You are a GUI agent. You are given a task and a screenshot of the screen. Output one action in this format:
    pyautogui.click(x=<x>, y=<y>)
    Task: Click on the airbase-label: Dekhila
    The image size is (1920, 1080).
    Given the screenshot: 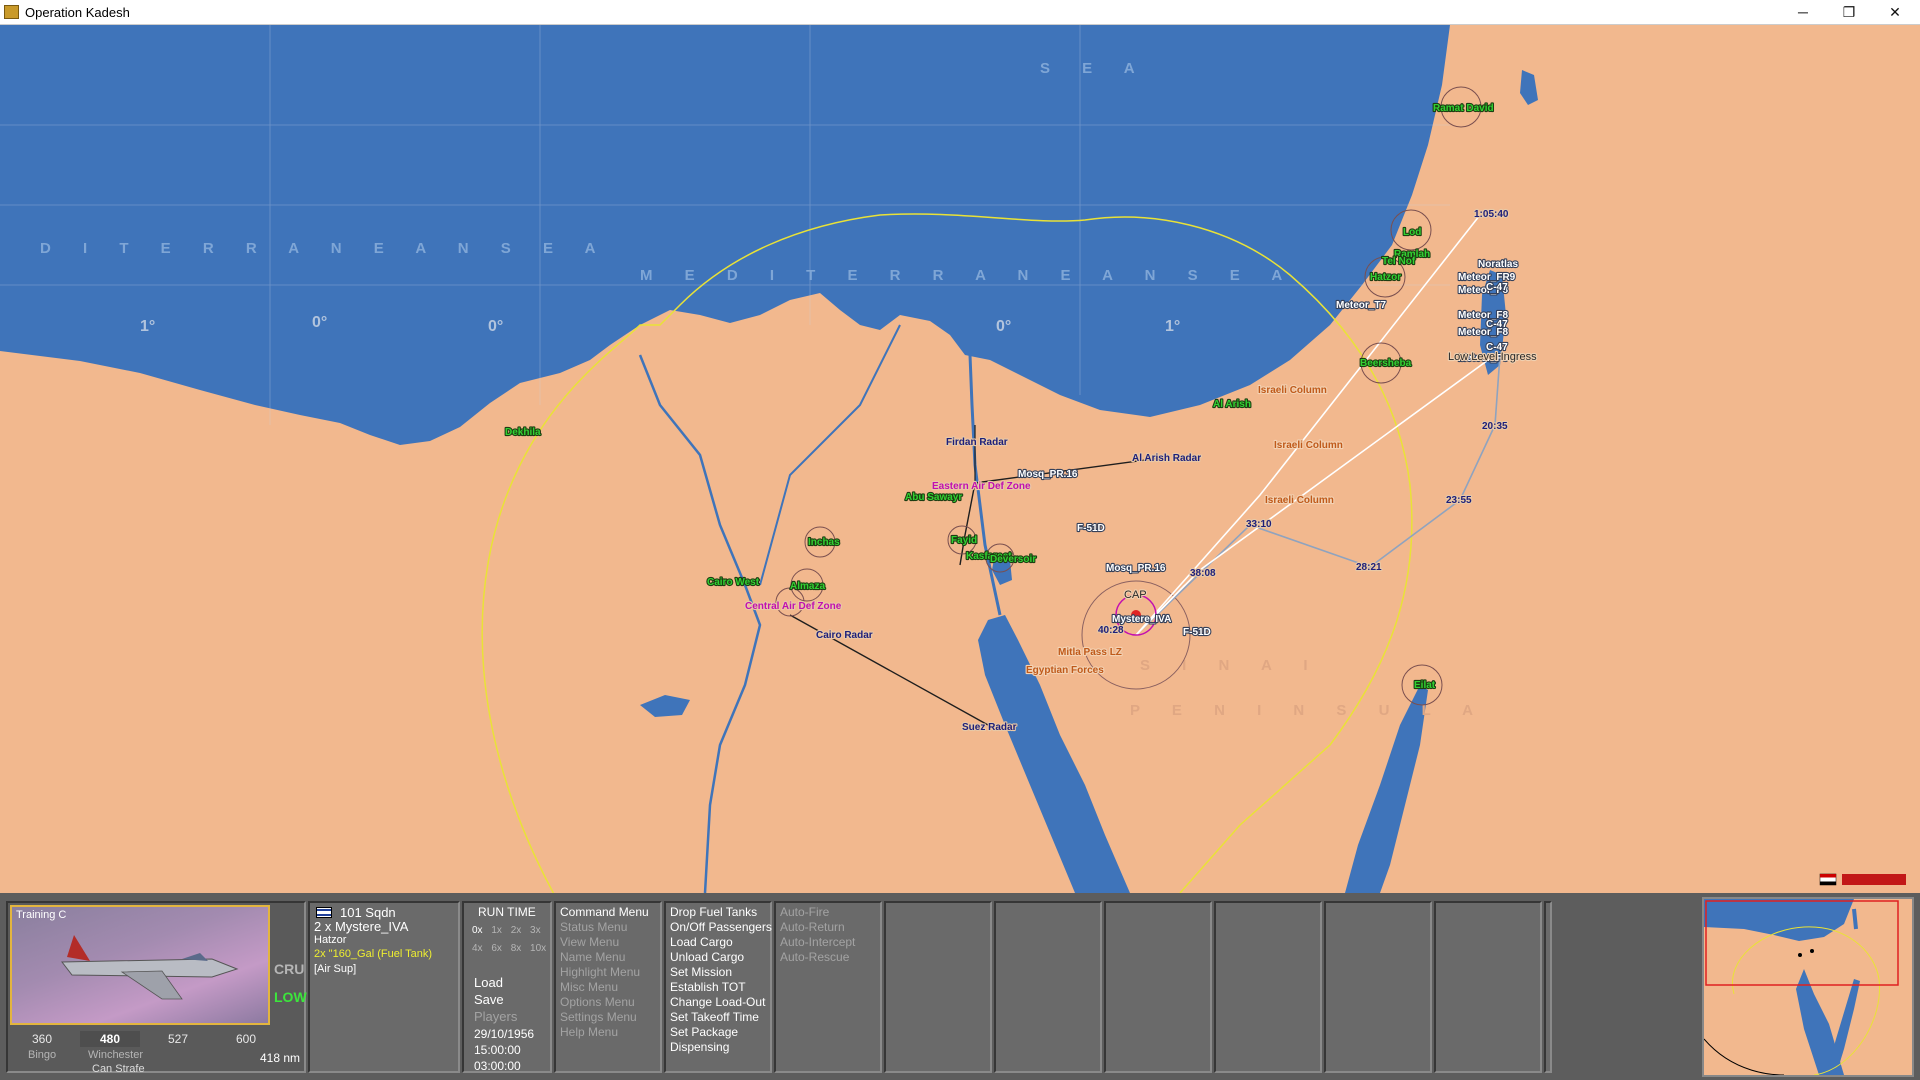 What is the action you would take?
    pyautogui.click(x=523, y=432)
    